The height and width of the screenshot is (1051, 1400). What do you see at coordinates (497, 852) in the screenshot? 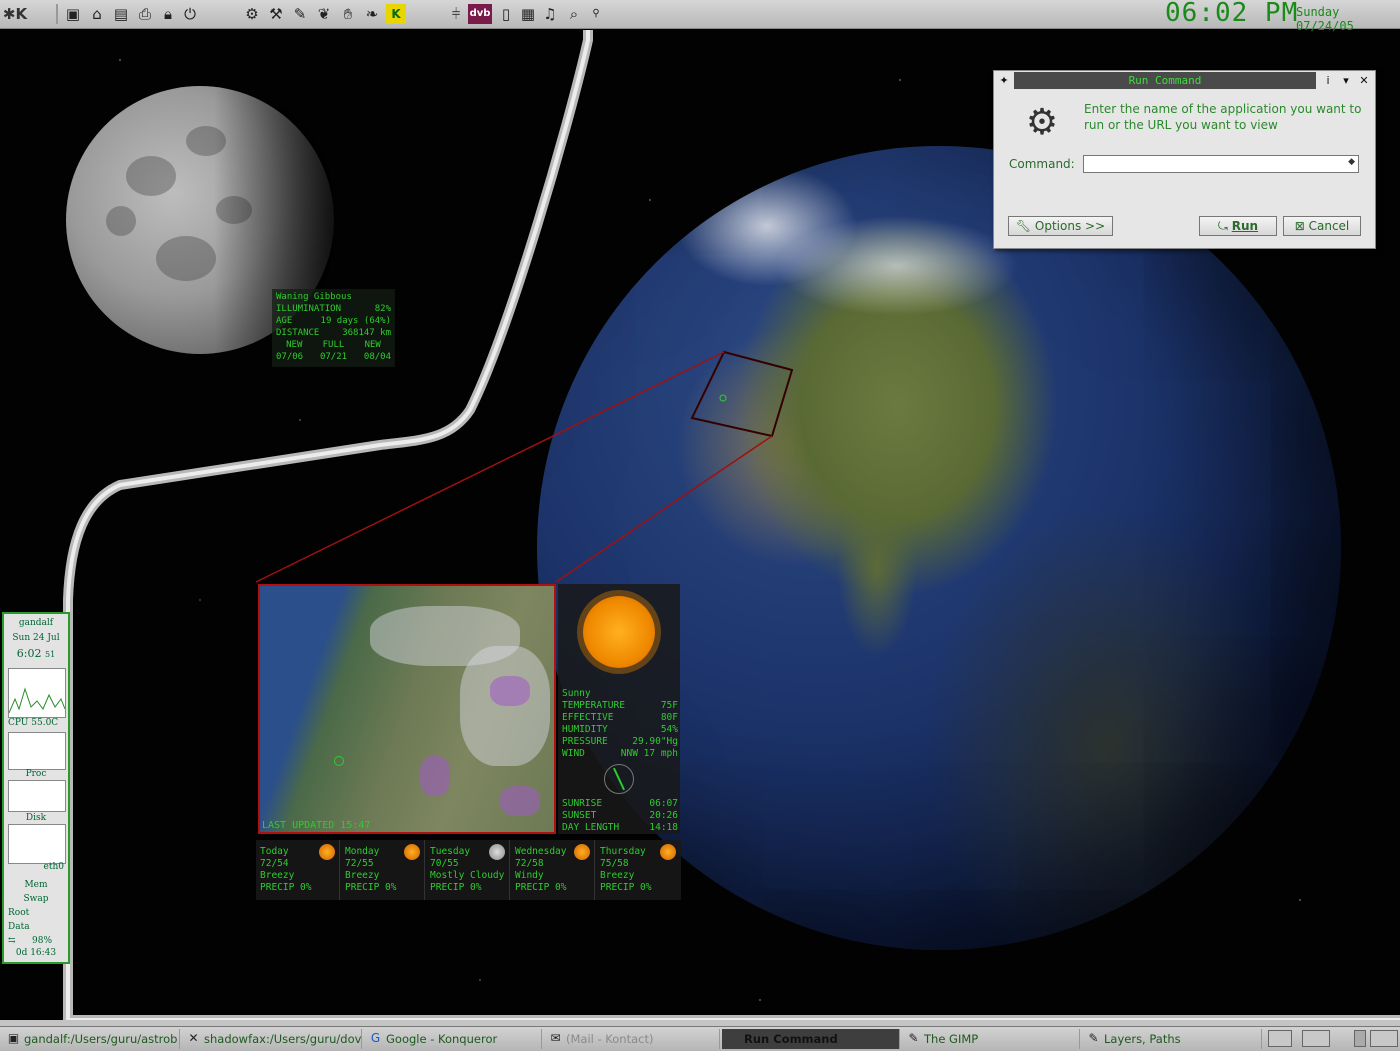
I see `cloud-icon` at bounding box center [497, 852].